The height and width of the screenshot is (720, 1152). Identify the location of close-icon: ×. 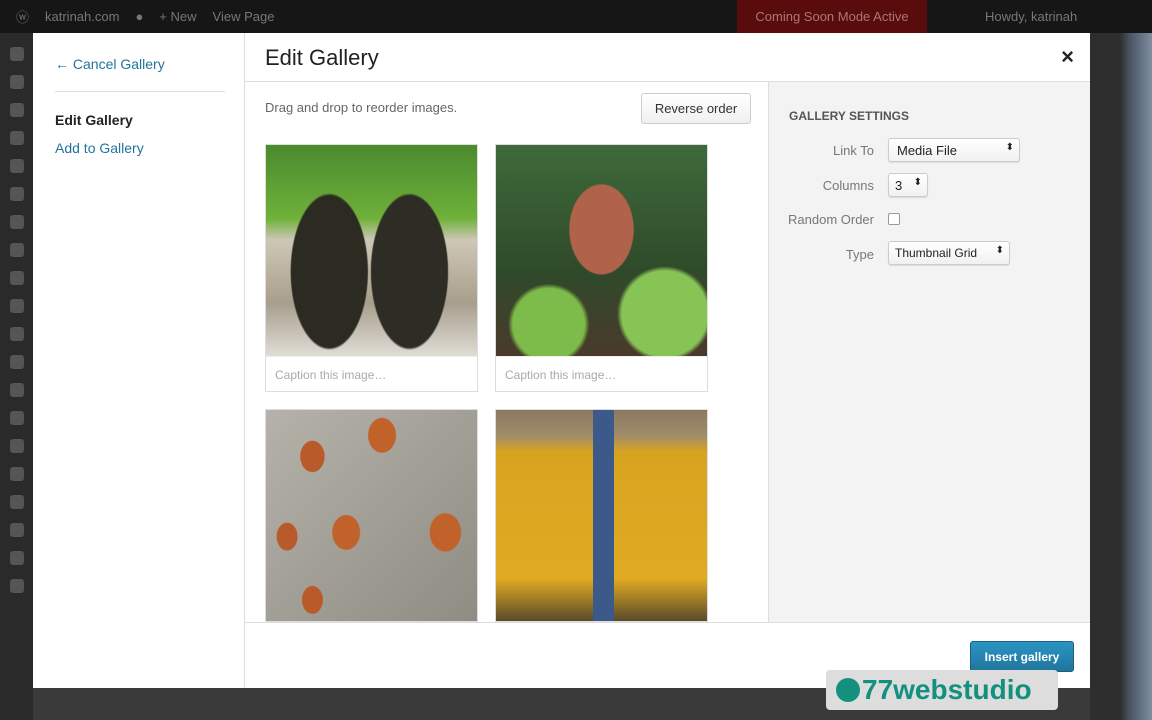
(1067, 57).